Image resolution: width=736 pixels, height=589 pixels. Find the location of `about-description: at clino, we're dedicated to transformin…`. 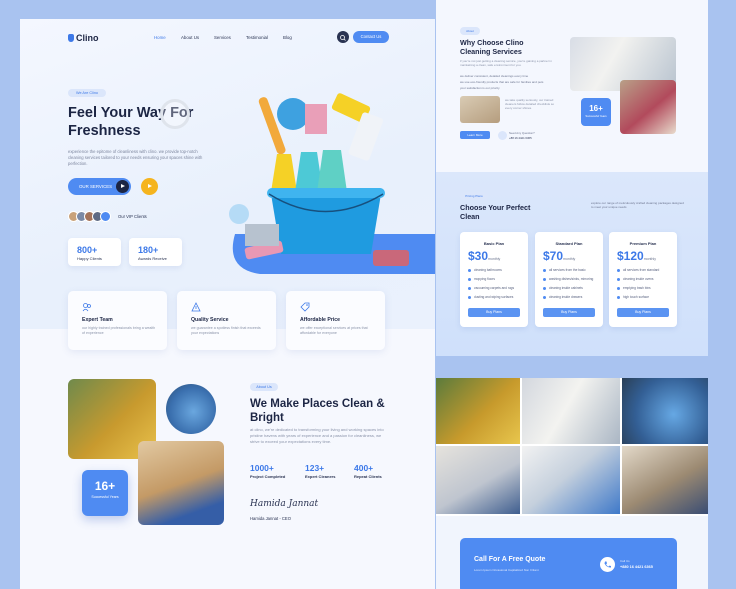

about-description: at clino, we're dedicated to transformin… is located at coordinates (317, 435).